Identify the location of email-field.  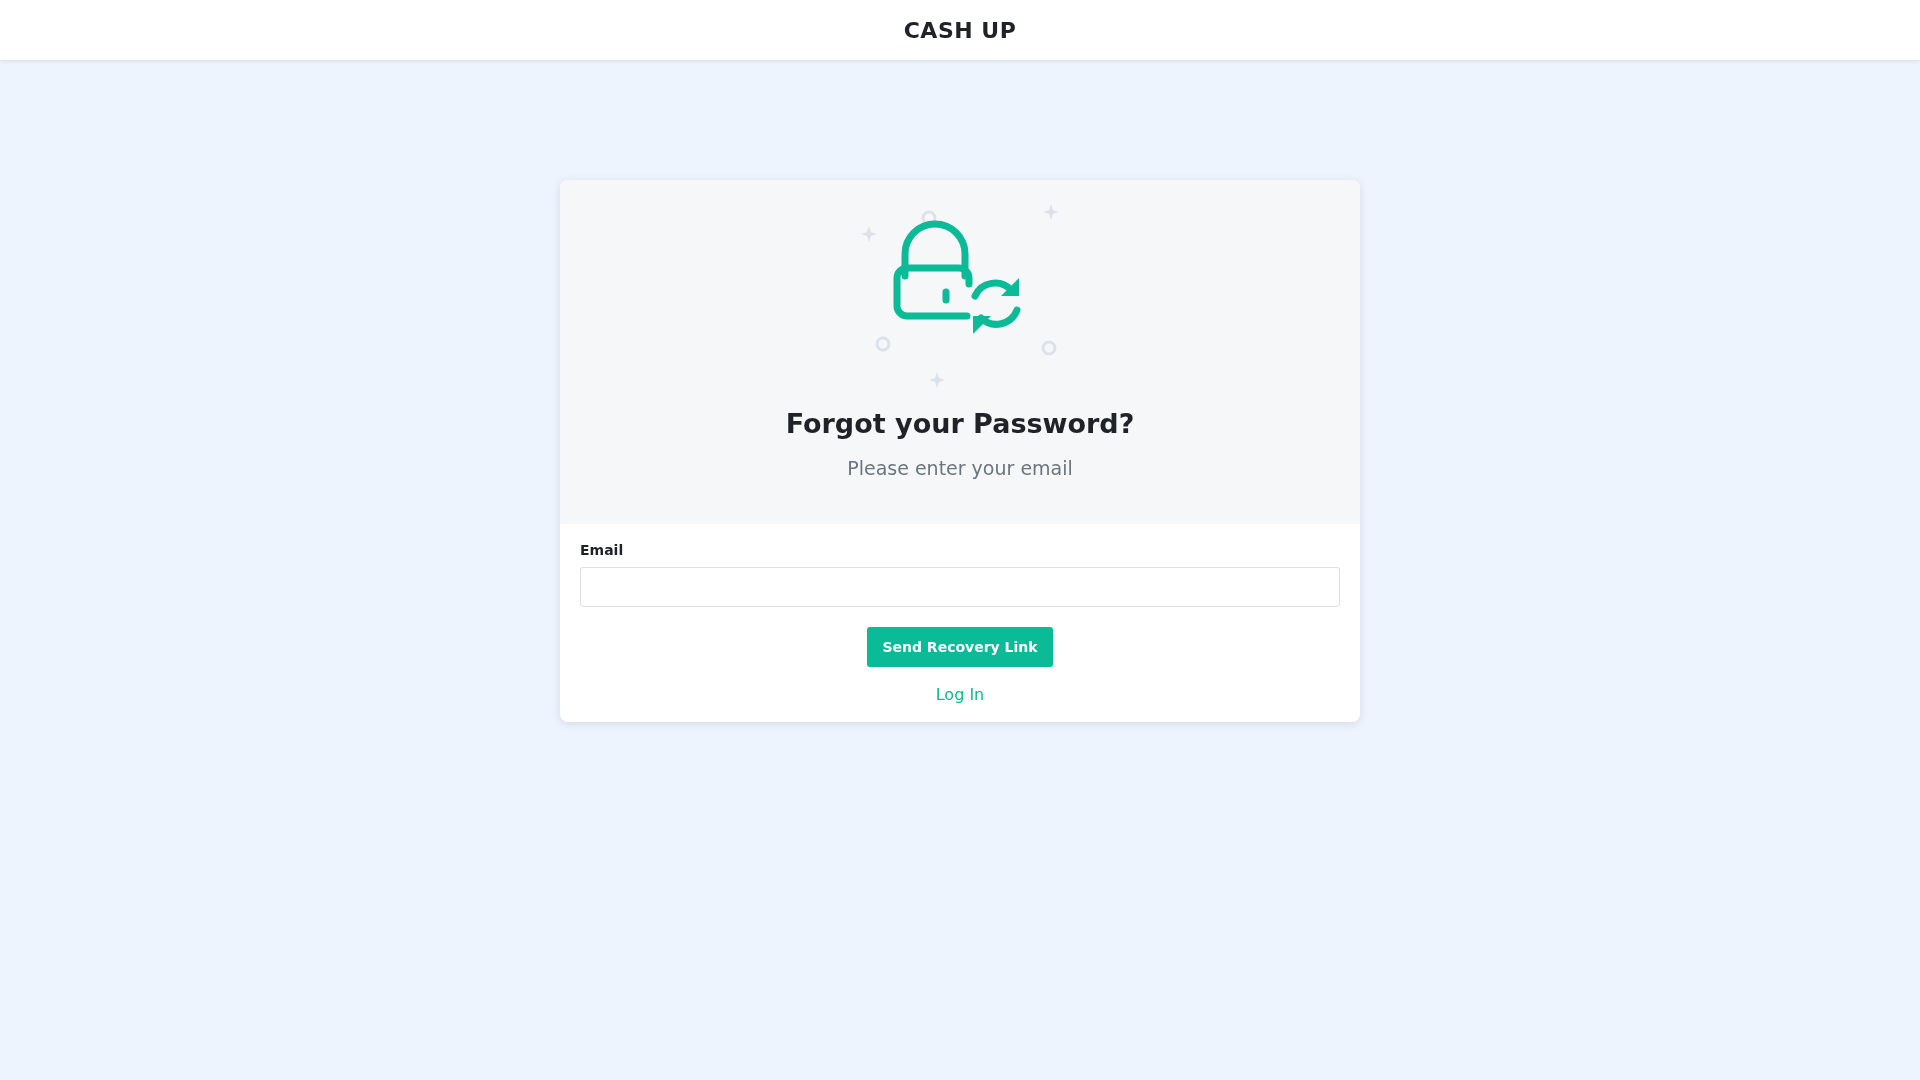
(960, 587).